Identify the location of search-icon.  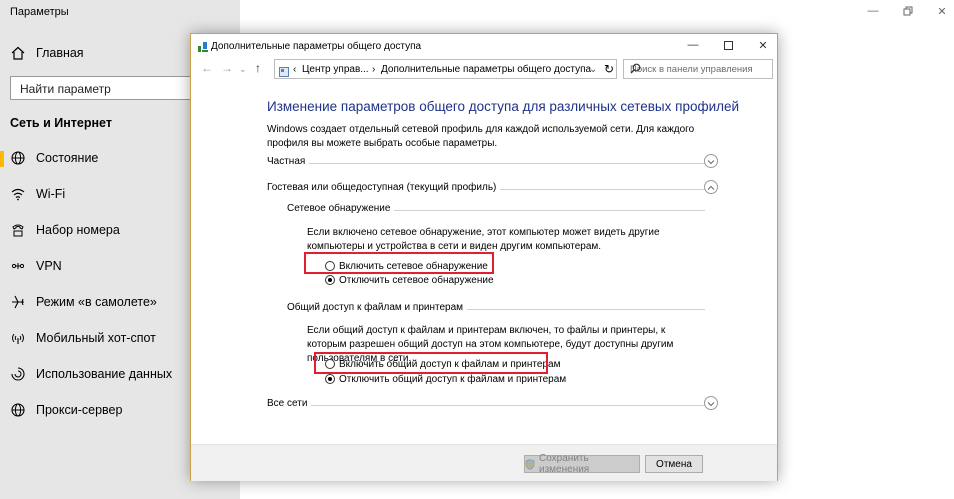
(698, 70).